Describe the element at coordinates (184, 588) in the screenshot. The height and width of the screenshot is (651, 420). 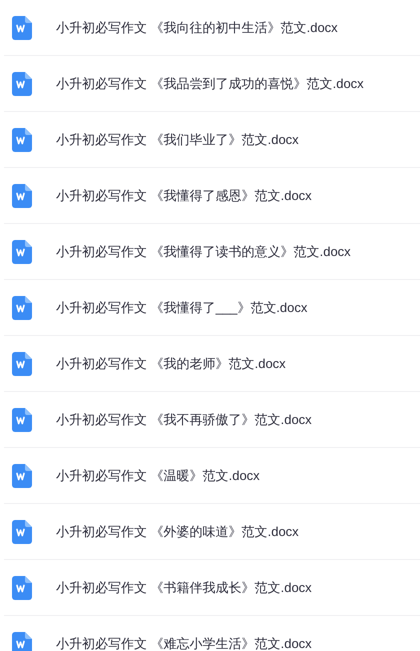
I see `file-name: 小升初必写作文 《书籍伴我成长》范文.docx` at that location.